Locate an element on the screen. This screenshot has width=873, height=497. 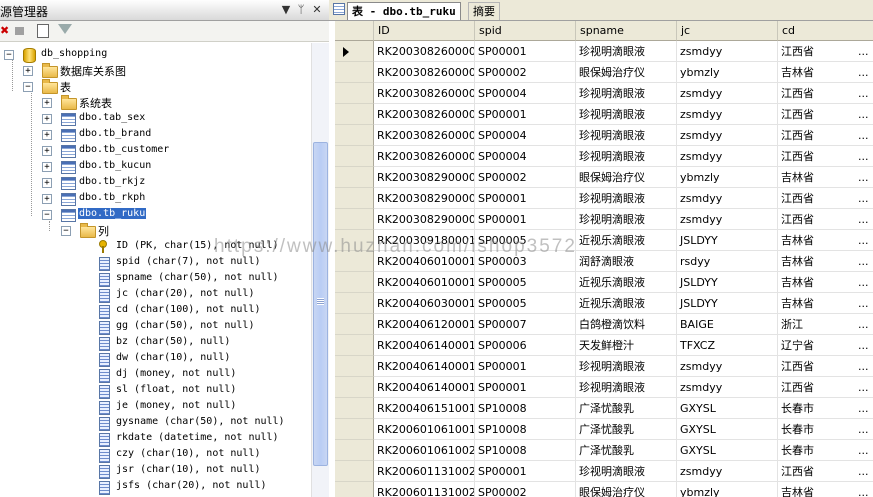
grid-cell: RK2004060100011 is located at coordinates (424, 261).